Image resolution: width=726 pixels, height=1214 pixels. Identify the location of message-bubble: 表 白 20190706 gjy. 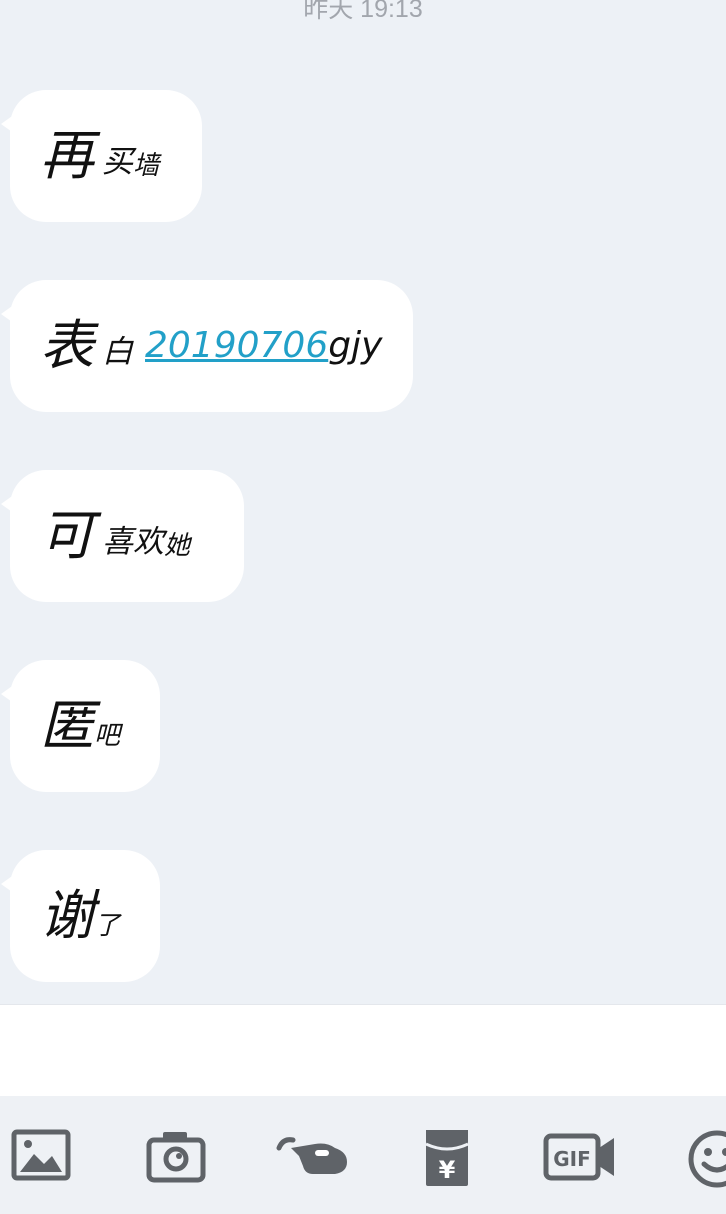
(207, 346).